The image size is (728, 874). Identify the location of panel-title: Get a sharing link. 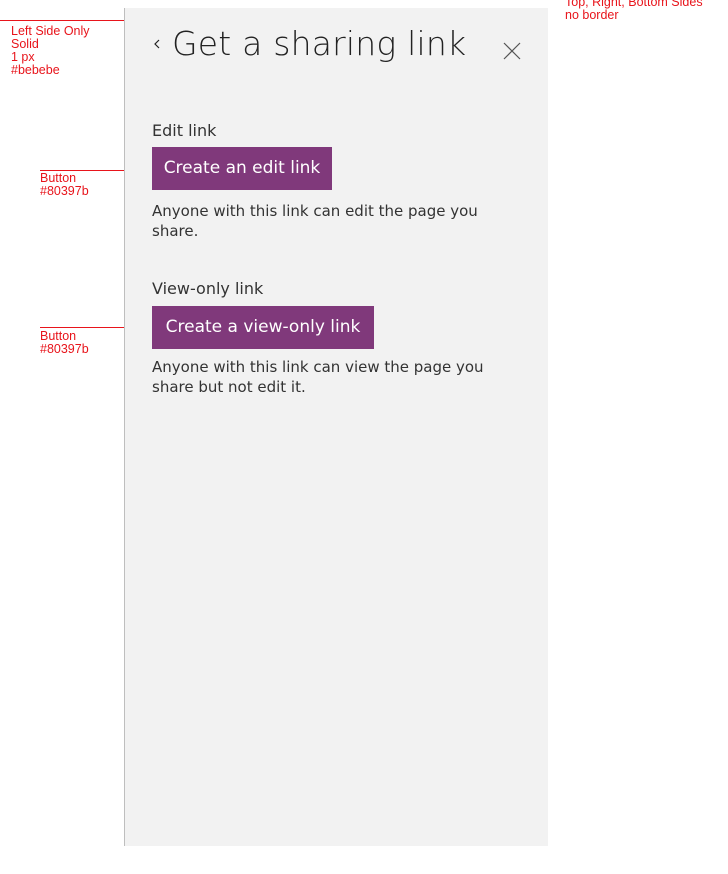
(319, 43).